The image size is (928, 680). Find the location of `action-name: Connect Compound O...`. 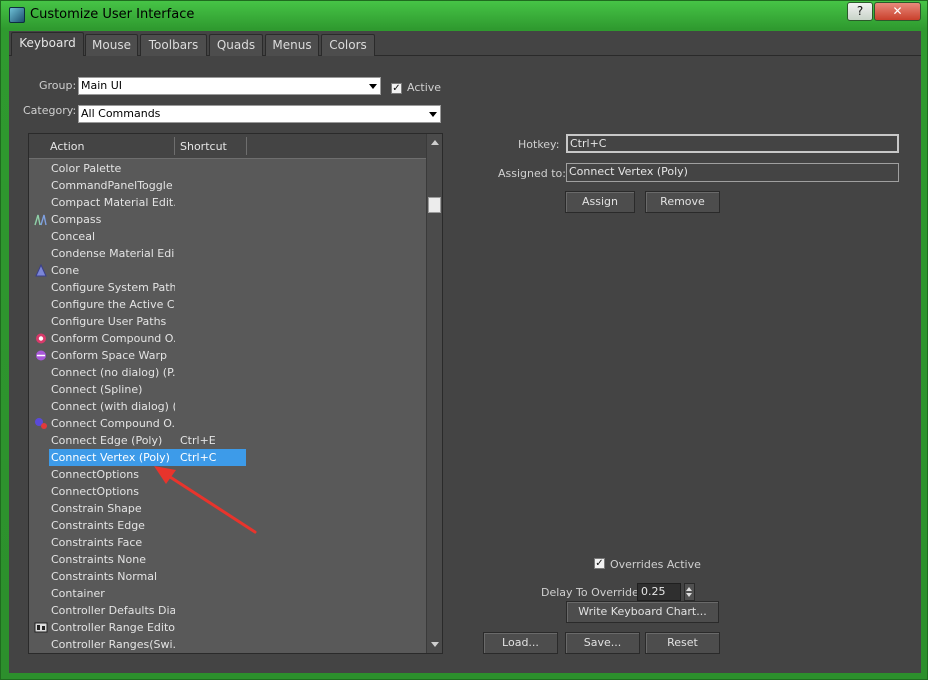

action-name: Connect Compound O... is located at coordinates (113, 423).